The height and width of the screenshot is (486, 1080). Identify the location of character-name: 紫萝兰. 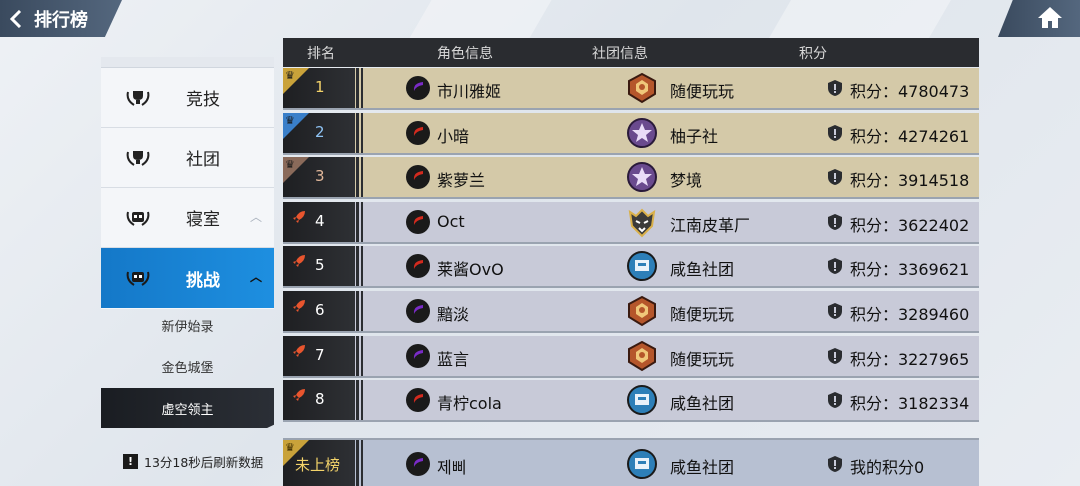
(461, 181).